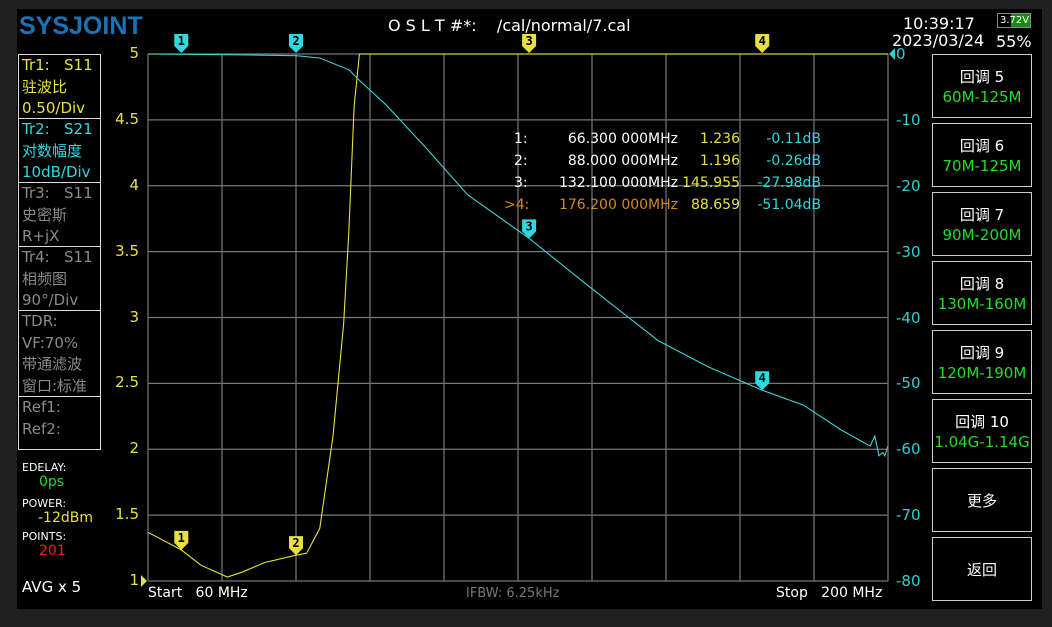  I want to click on back-button: 返回, so click(982, 569).